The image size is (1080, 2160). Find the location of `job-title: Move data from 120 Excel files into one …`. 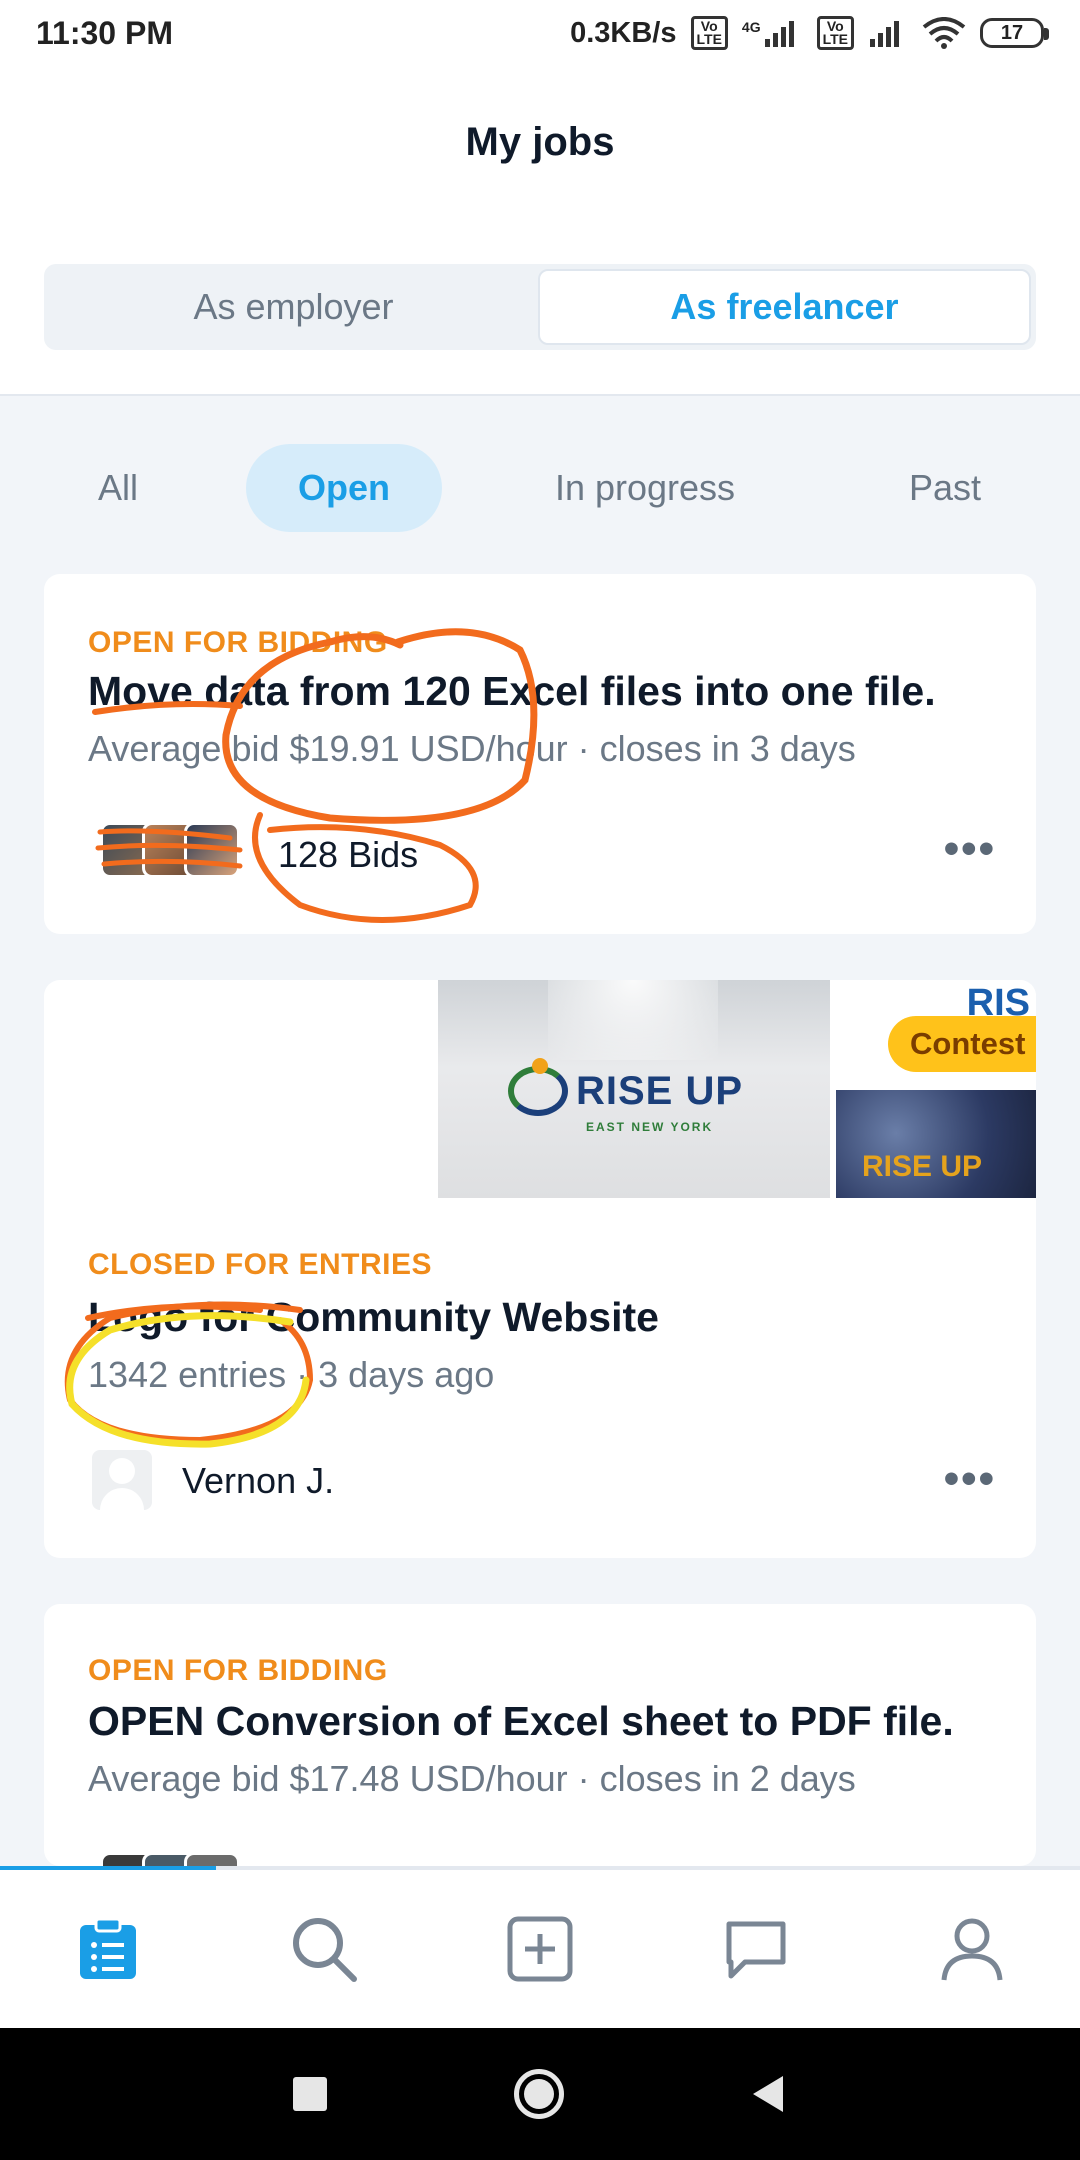

job-title: Move data from 120 Excel files into one … is located at coordinates (512, 691).